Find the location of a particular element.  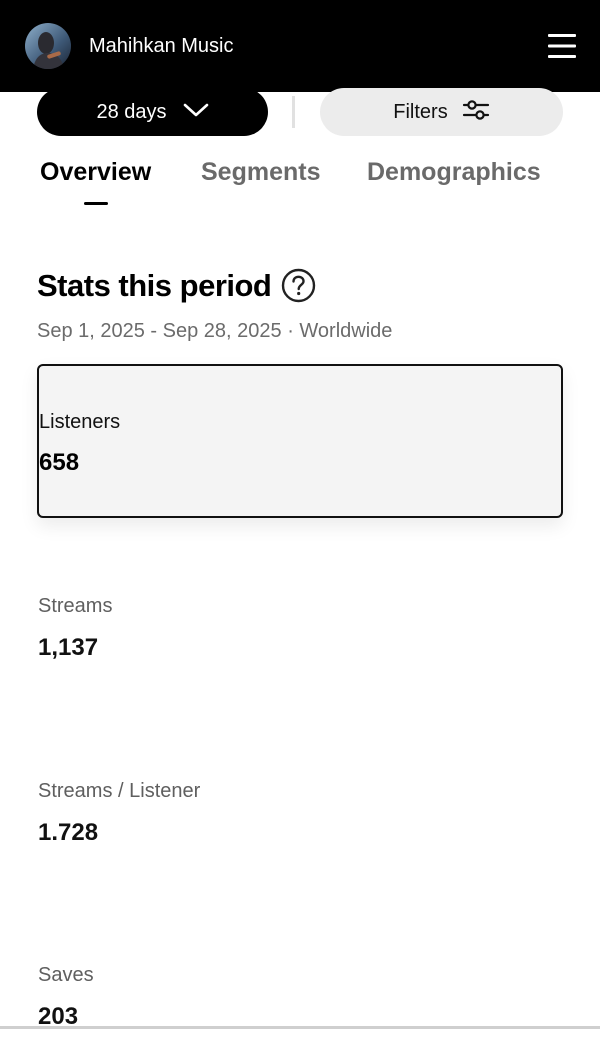

filters-button: Filters is located at coordinates (441, 112).